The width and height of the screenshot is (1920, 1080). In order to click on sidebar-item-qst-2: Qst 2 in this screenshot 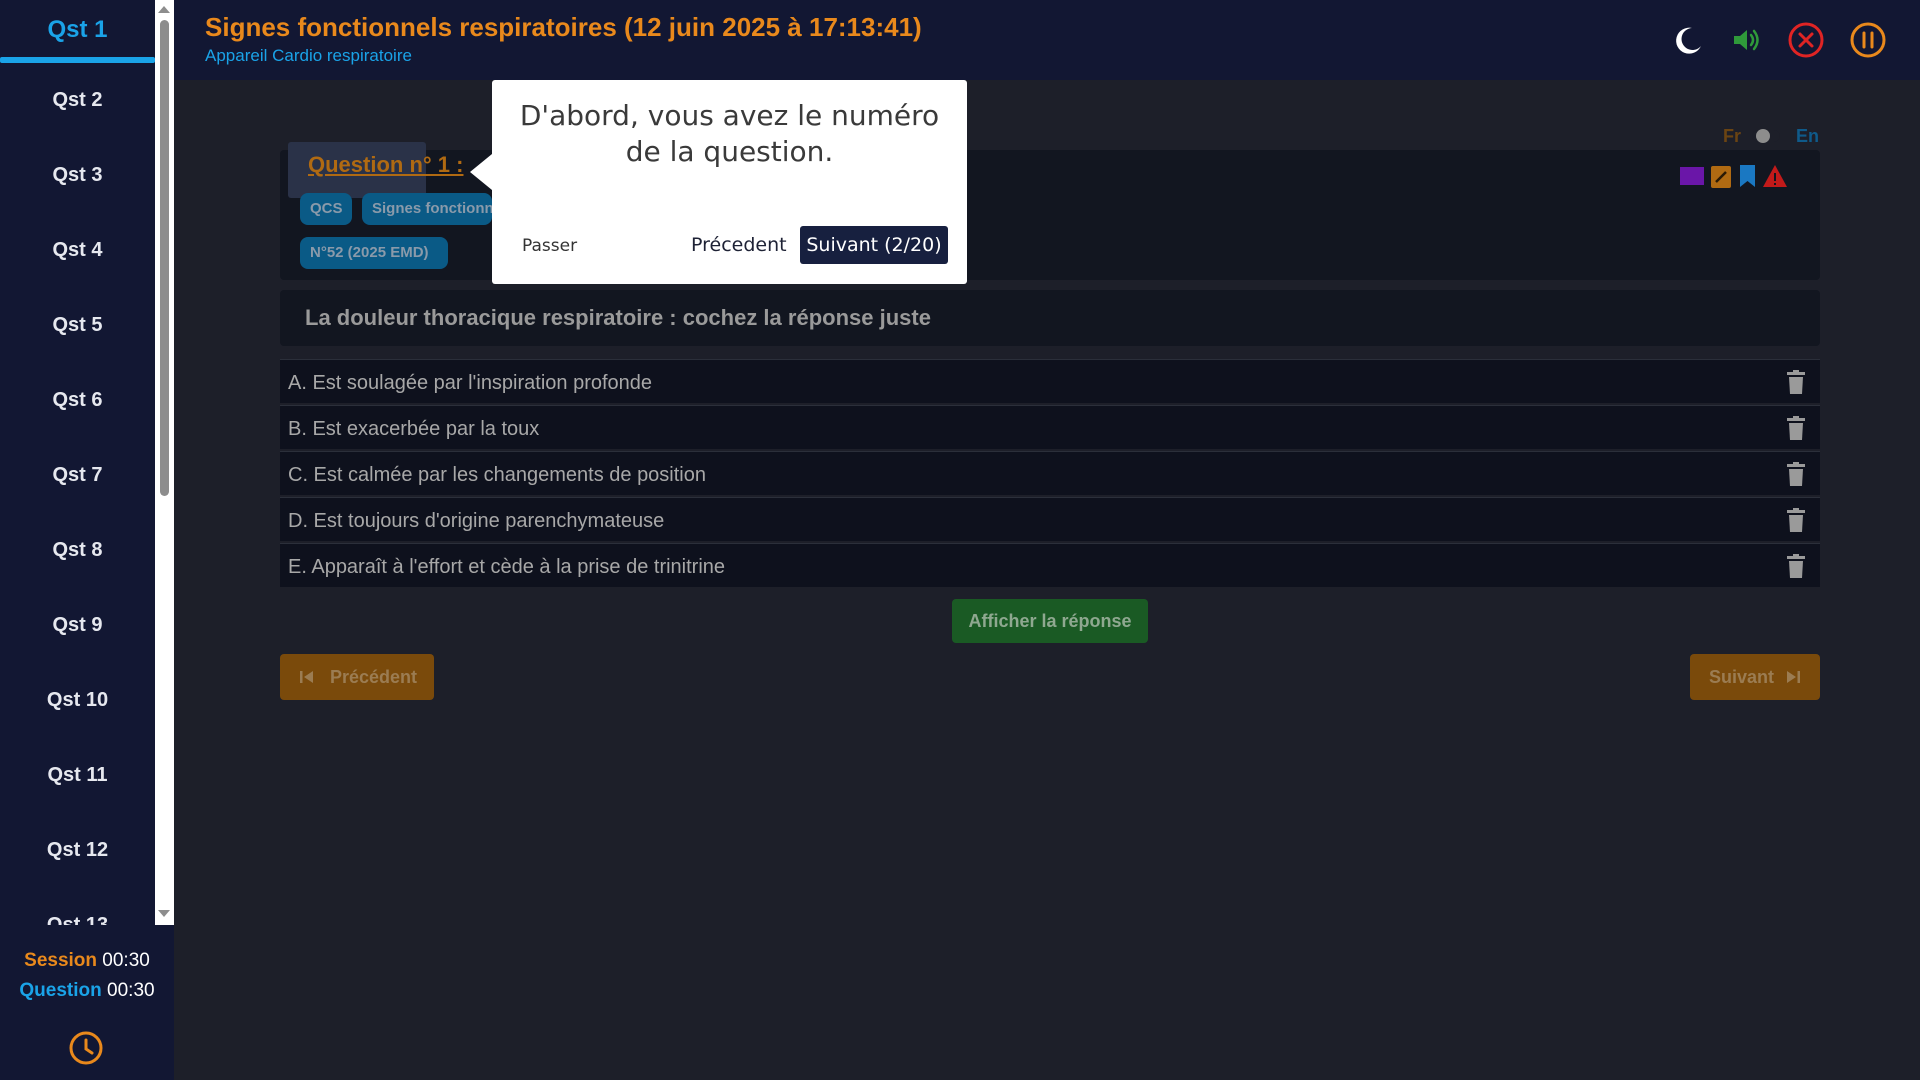, I will do `click(77, 100)`.